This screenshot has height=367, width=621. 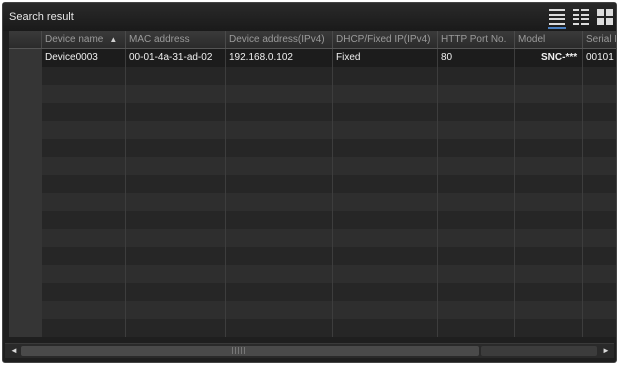 I want to click on column-header-model: Model, so click(x=549, y=39).